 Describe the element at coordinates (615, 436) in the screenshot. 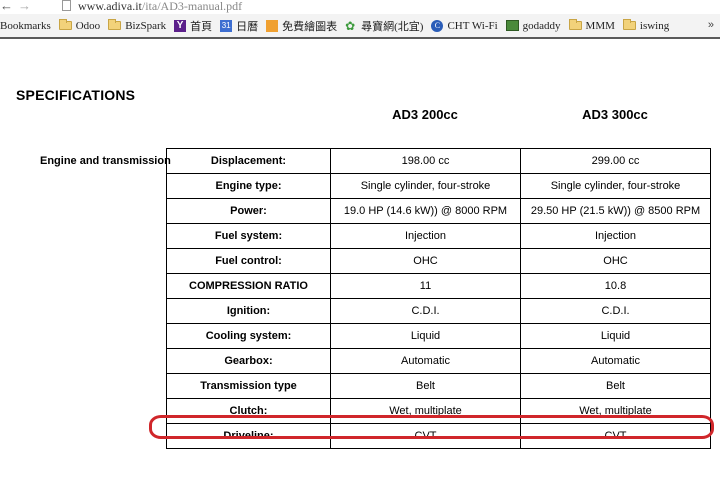

I see `spec-value-300cc: CVT` at that location.